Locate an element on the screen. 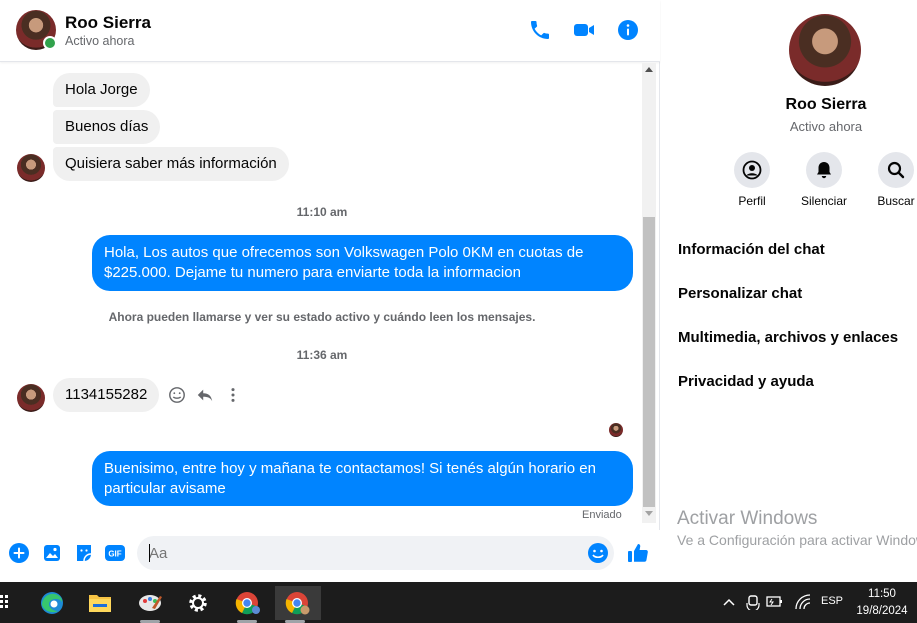 This screenshot has height=623, width=917. reply-icon is located at coordinates (205, 395).